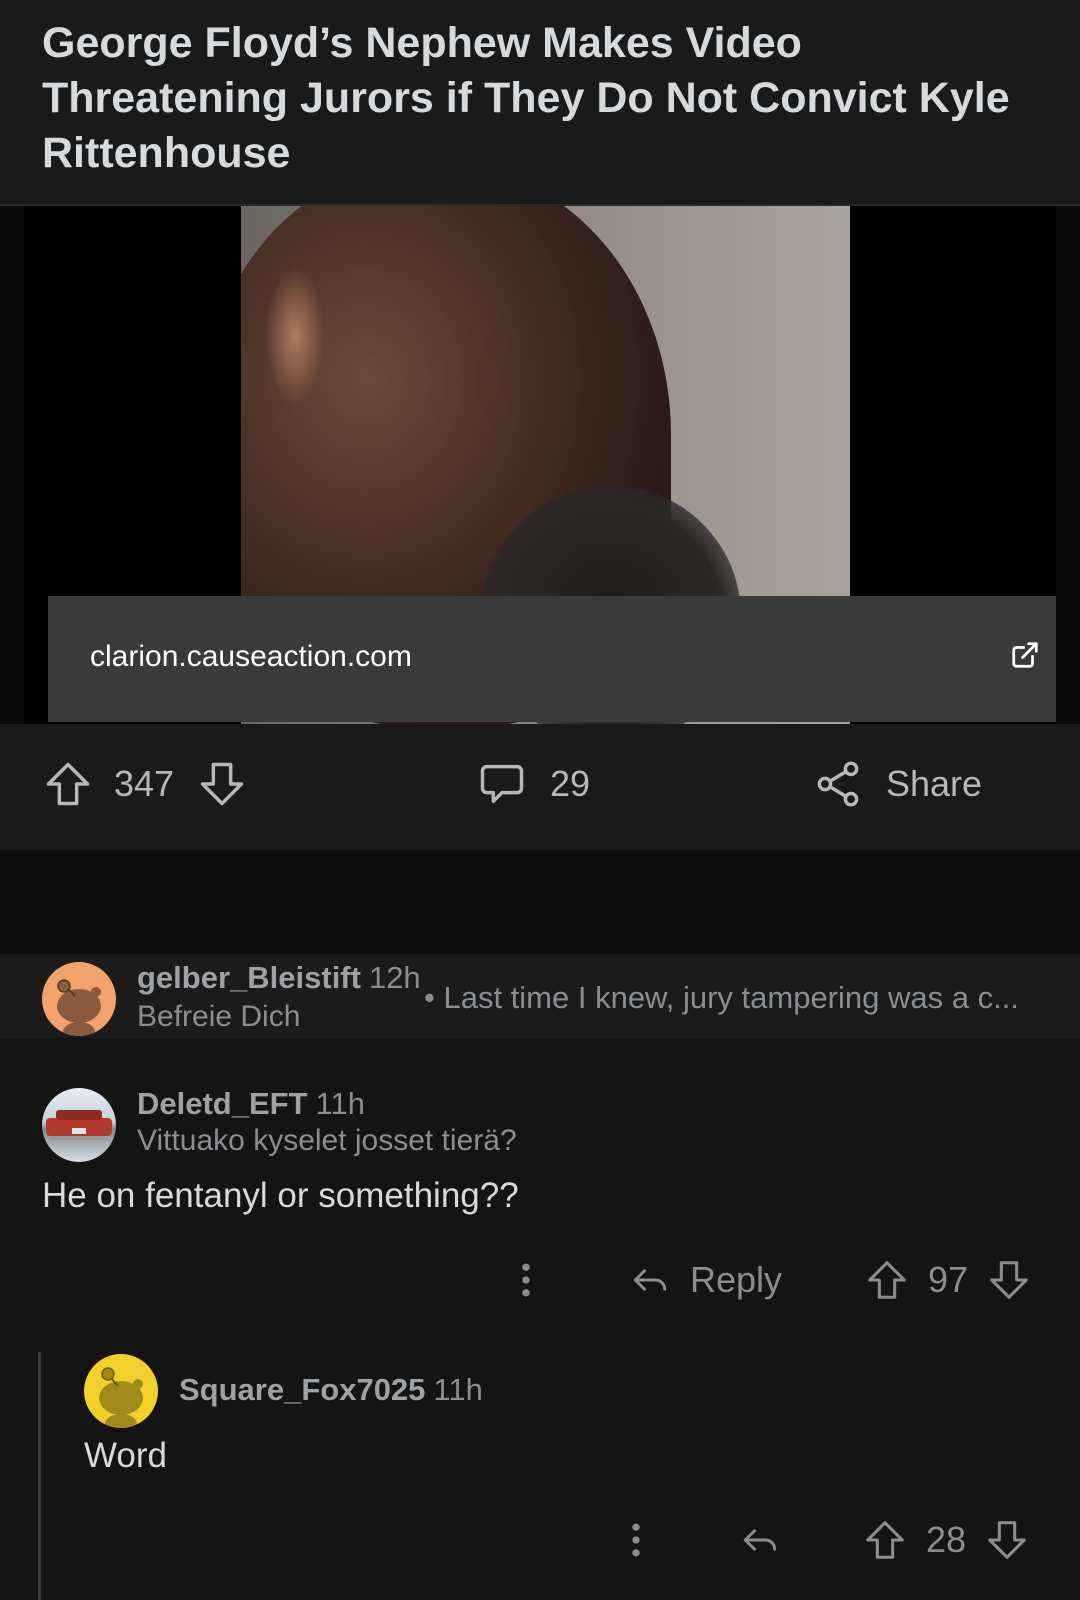 The image size is (1080, 1600). Describe the element at coordinates (302, 1389) in the screenshot. I see `comment-username: Square_Fox7025` at that location.